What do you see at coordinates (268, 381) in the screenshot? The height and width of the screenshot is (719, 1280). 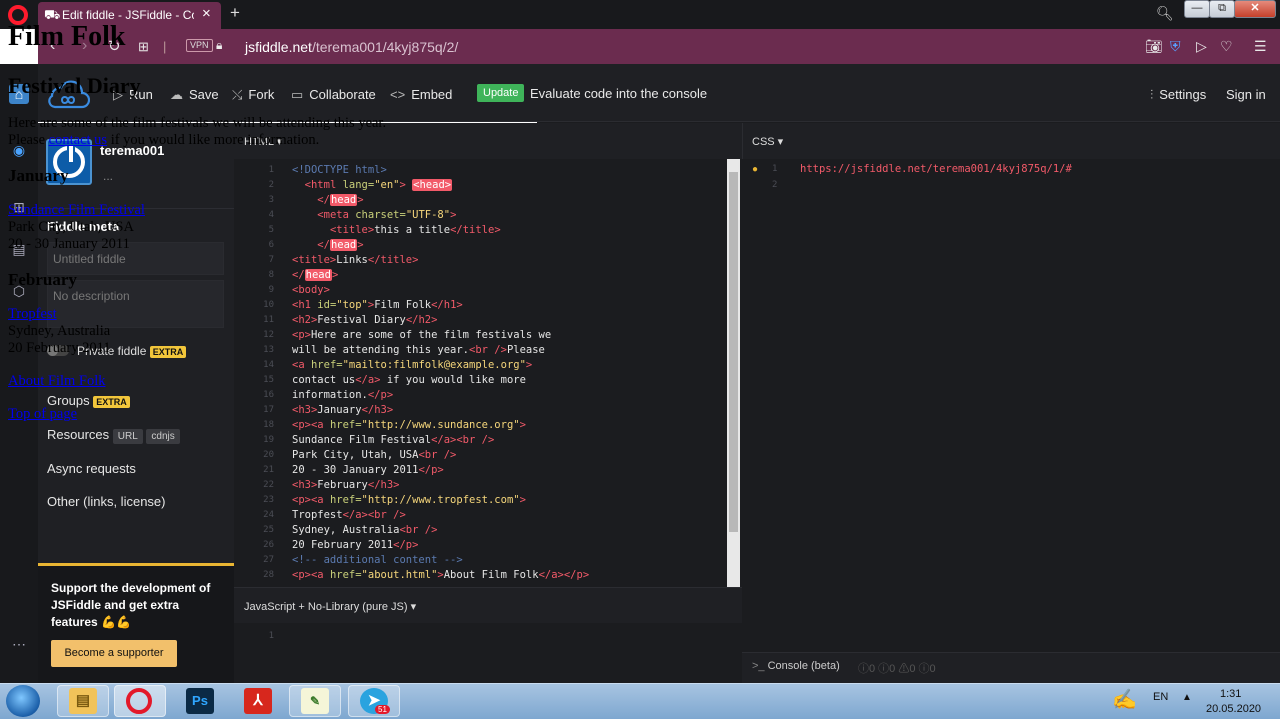 I see `about-entry: About Film Folk` at bounding box center [268, 381].